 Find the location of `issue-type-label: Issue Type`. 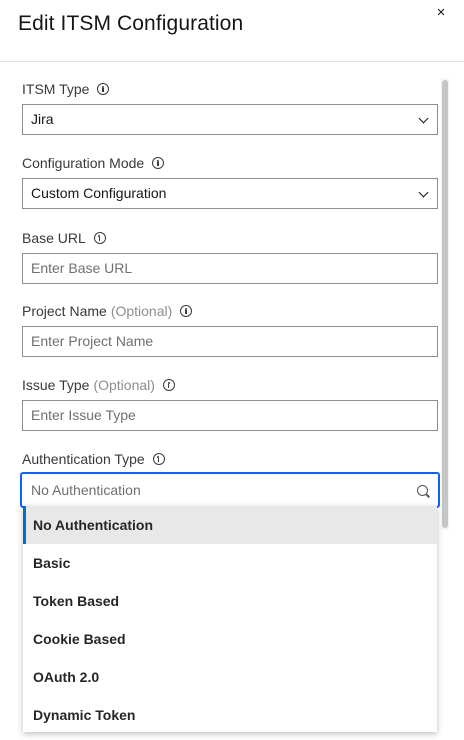

issue-type-label: Issue Type is located at coordinates (56, 385).